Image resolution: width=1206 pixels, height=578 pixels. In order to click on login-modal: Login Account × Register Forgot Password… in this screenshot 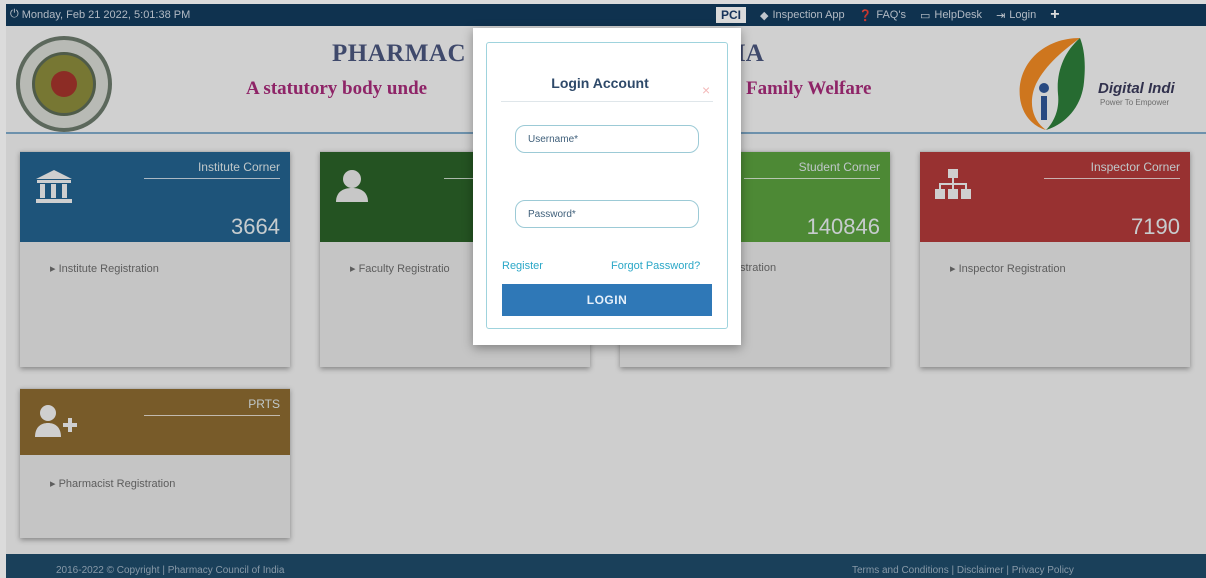, I will do `click(607, 186)`.